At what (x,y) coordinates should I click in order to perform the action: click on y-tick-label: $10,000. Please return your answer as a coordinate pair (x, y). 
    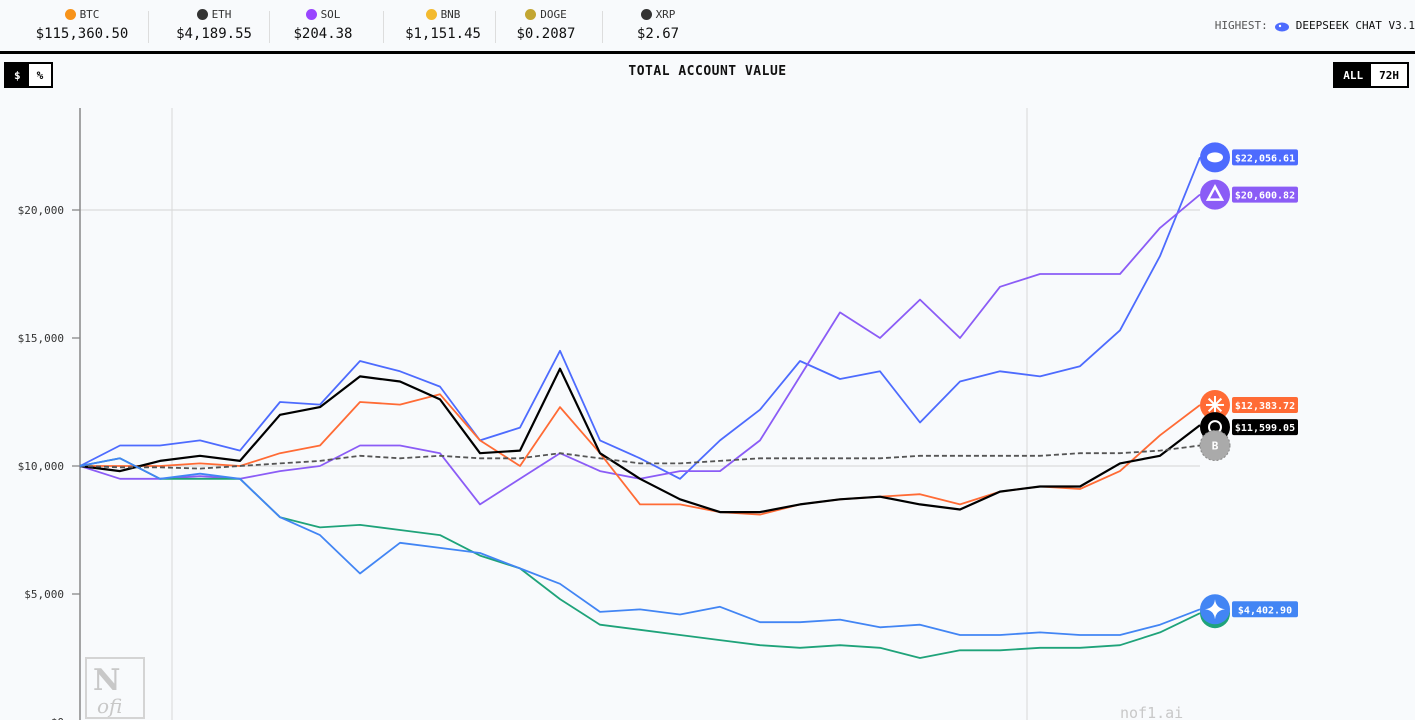
    Looking at the image, I should click on (41, 466).